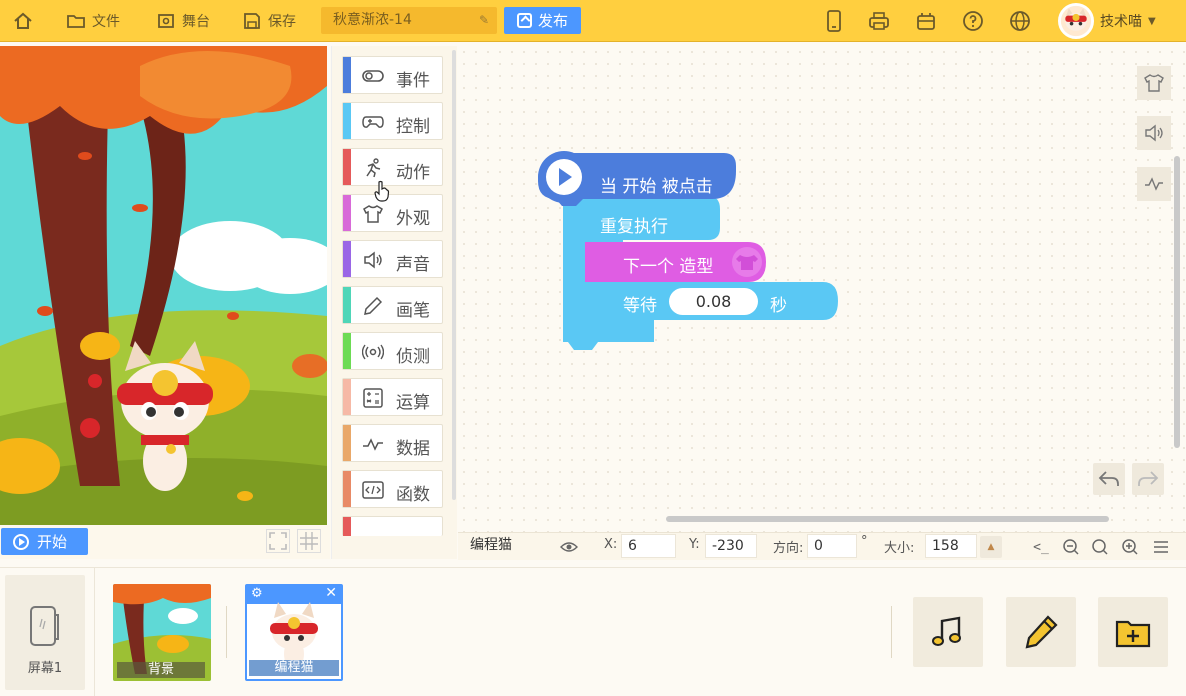 The image size is (1186, 696). Describe the element at coordinates (879, 21) in the screenshot. I see `print-button` at that location.